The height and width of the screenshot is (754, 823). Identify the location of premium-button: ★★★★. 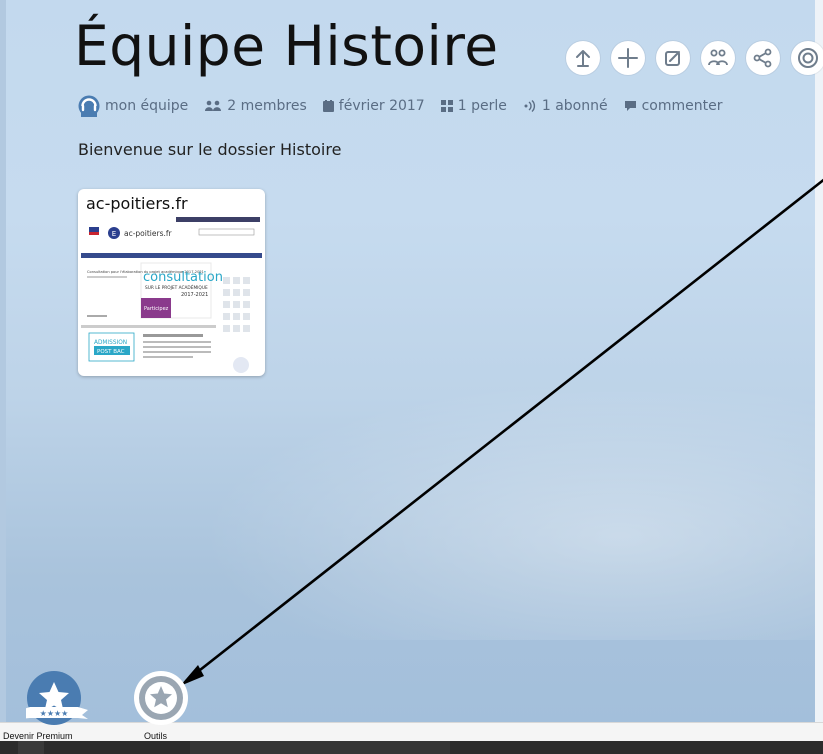
(54, 698).